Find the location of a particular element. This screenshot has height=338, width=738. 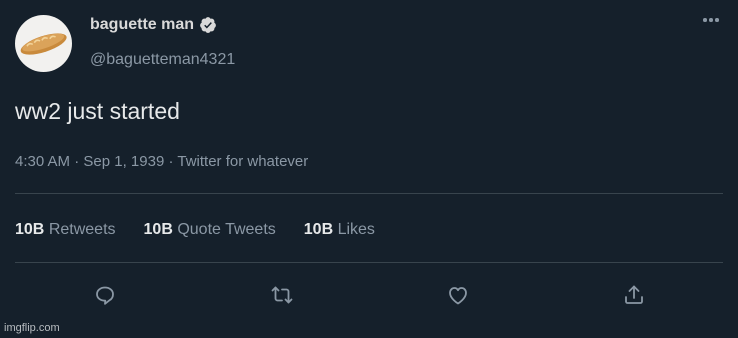

quote-tweets-stat: 10B Quote Tweets is located at coordinates (210, 230).